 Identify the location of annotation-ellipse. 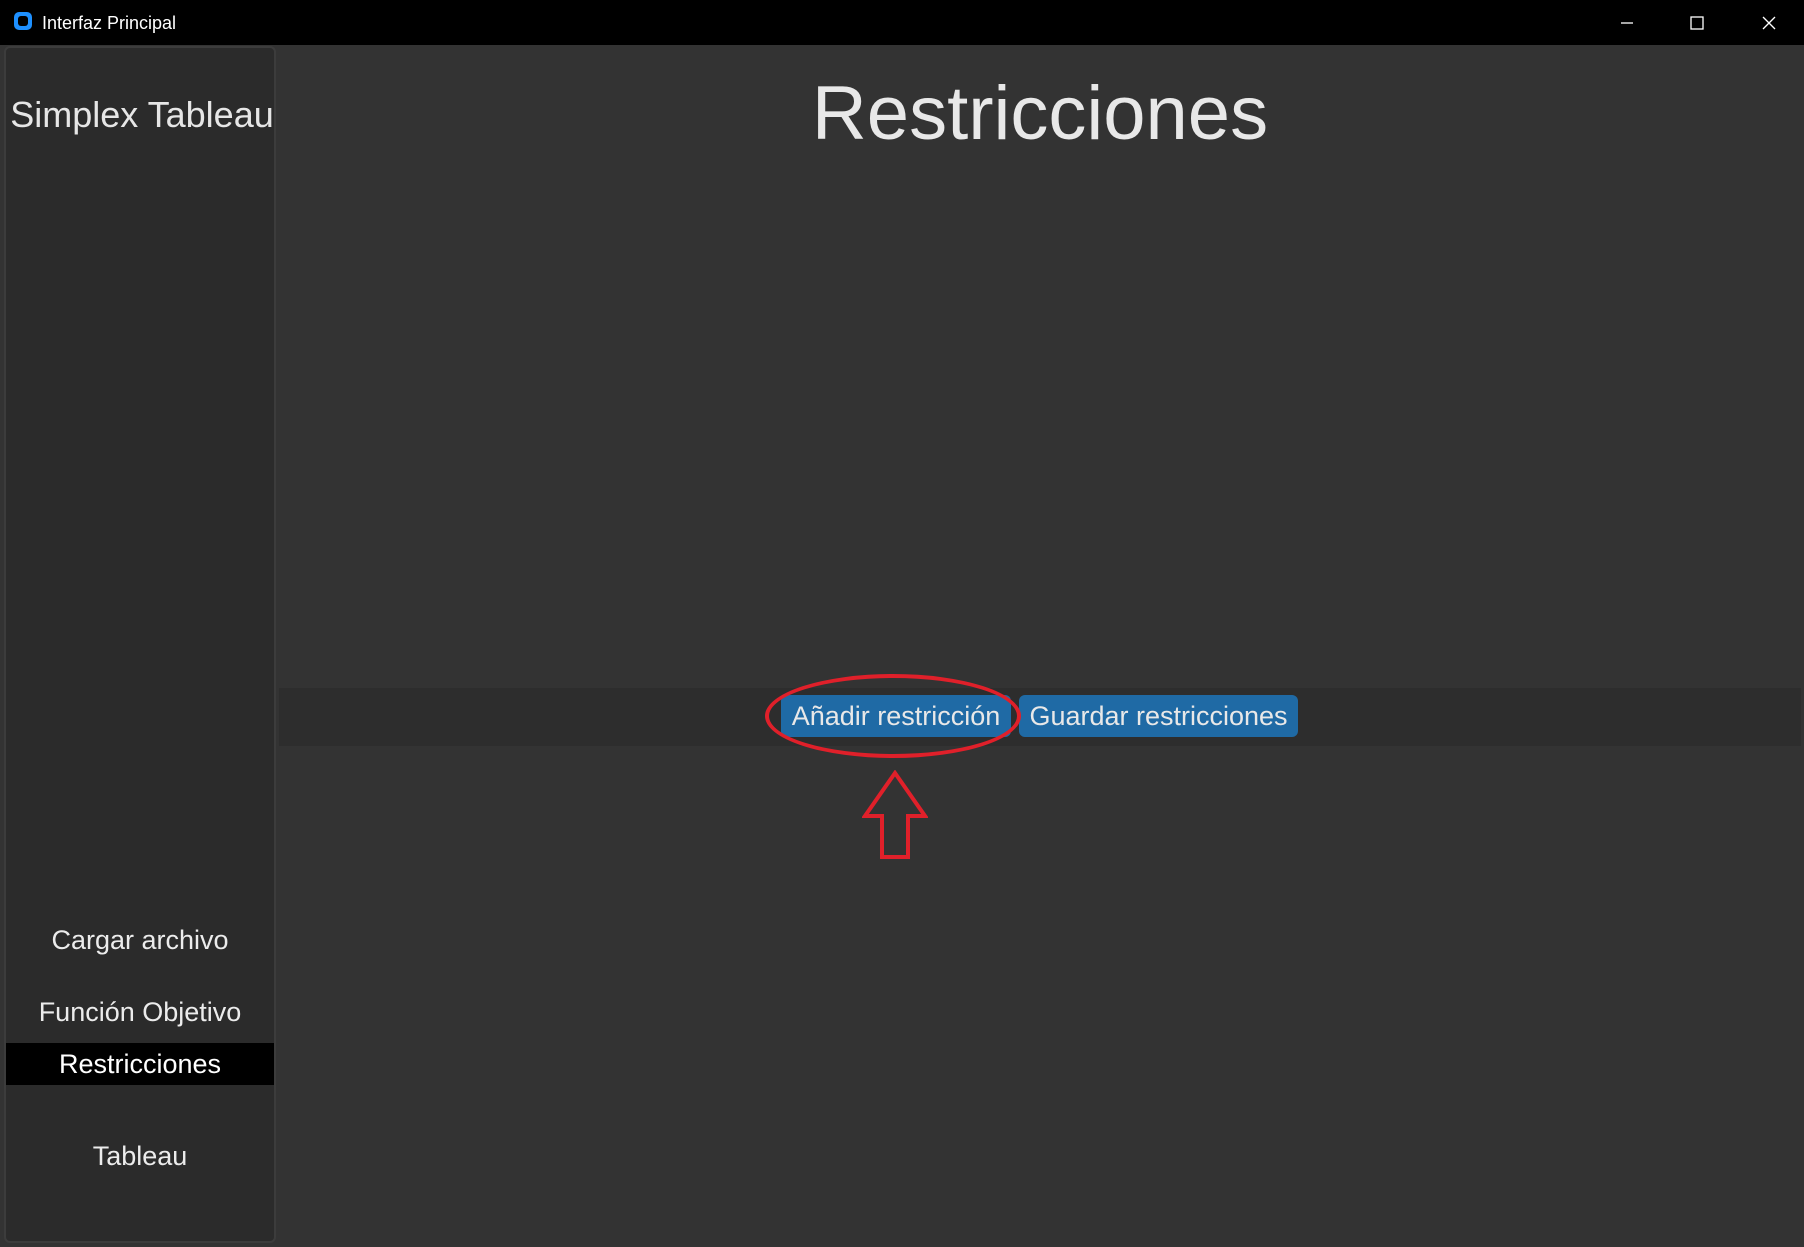
(893, 716).